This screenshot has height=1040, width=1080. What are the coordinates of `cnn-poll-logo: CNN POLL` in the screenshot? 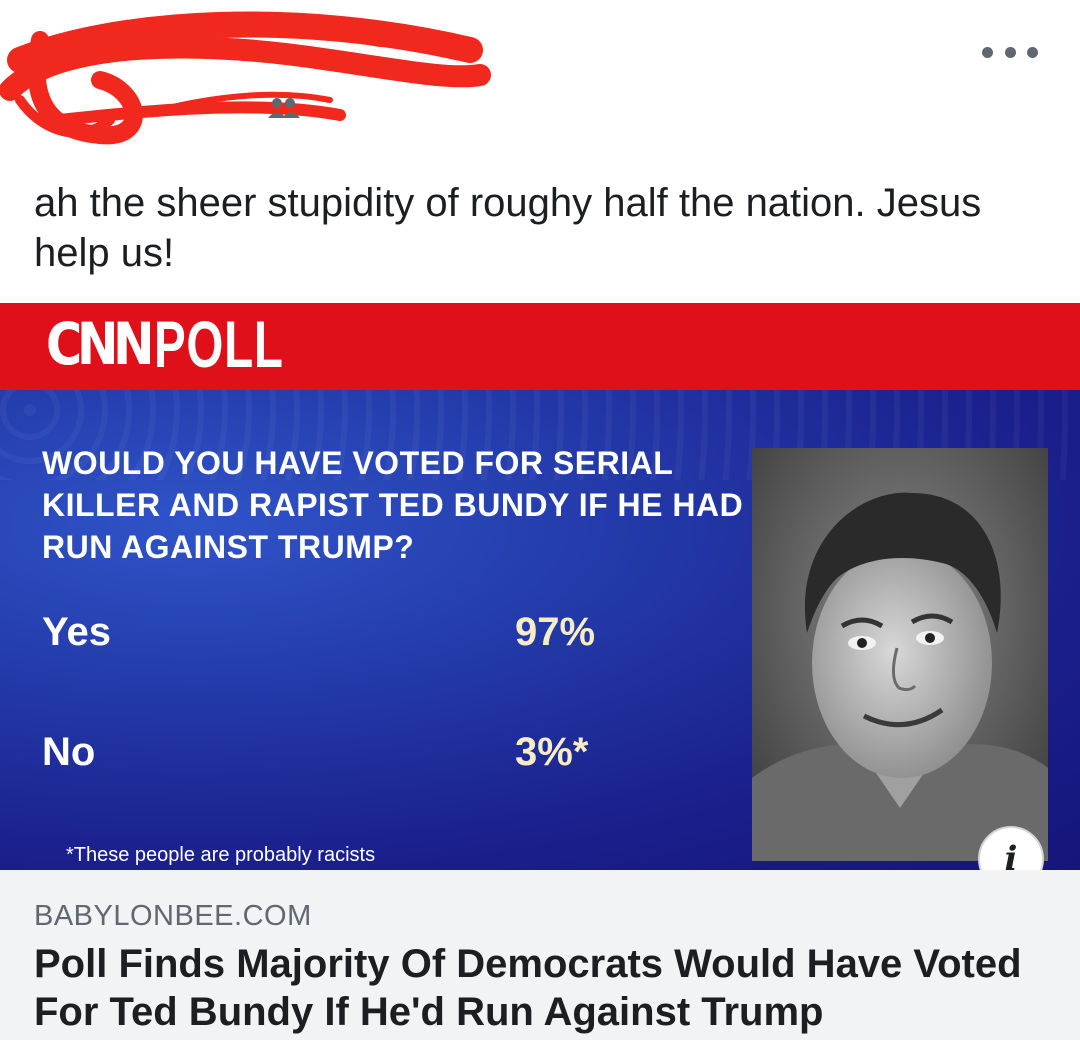 It's located at (190, 344).